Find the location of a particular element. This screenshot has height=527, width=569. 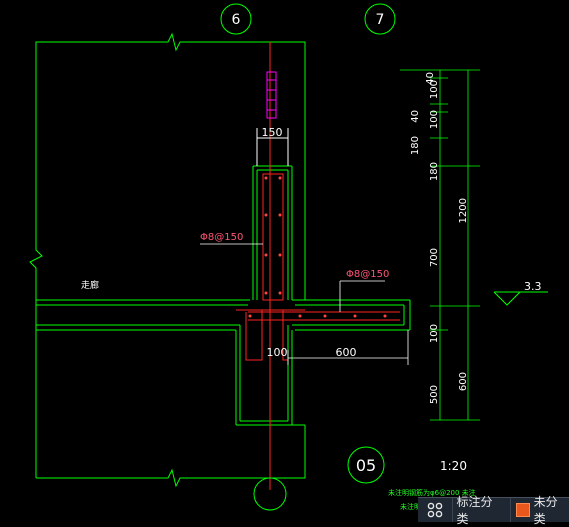

grid-icon is located at coordinates (435, 510).